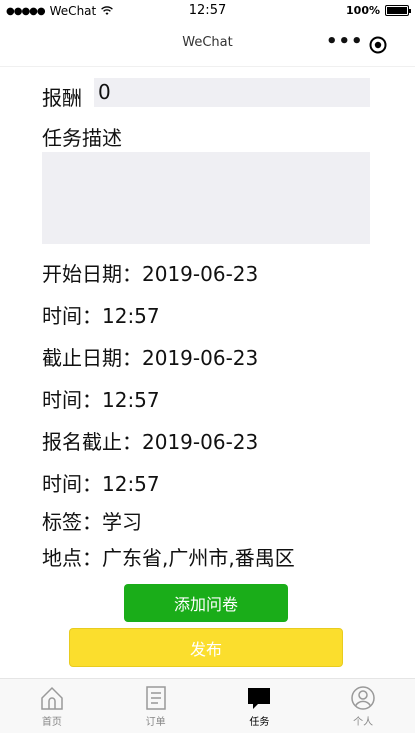 Image resolution: width=415 pixels, height=733 pixels. What do you see at coordinates (62, 98) in the screenshot?
I see `reward-label: 报酬` at bounding box center [62, 98].